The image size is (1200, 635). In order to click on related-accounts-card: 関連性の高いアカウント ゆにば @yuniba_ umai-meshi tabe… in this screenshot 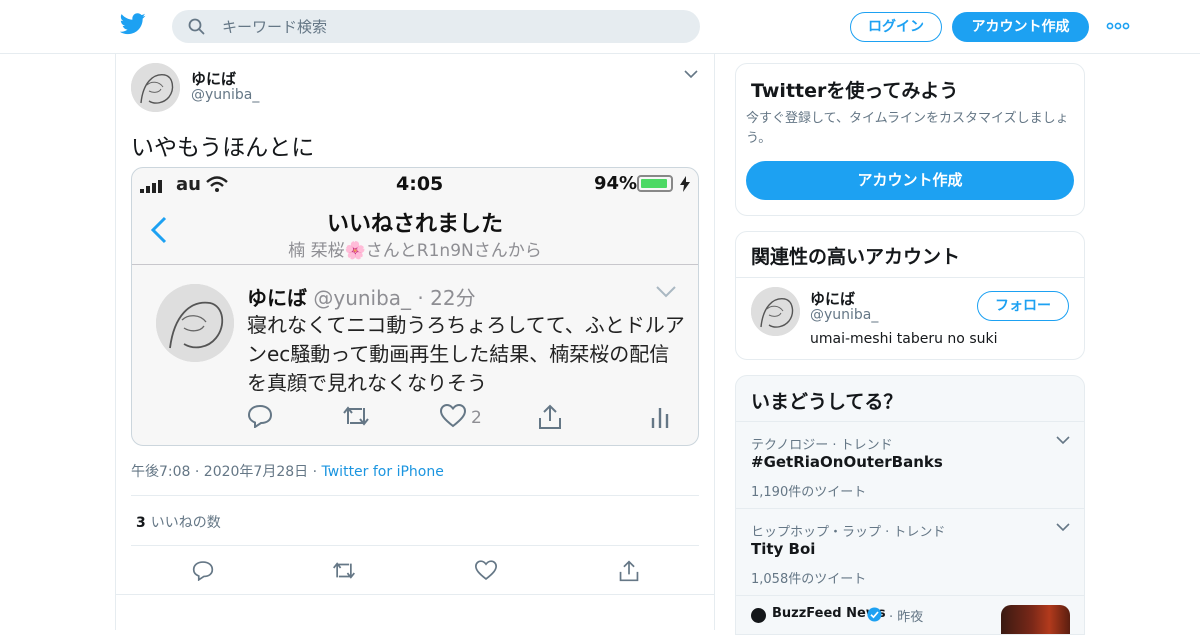, I will do `click(910, 295)`.